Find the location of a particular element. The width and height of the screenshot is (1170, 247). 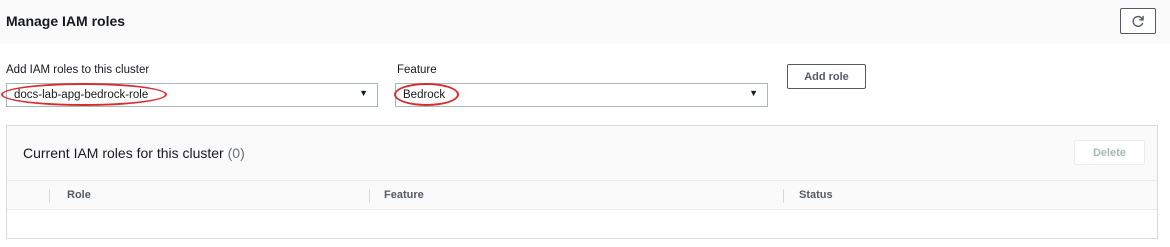

column-header-feature: Feature is located at coordinates (404, 195).